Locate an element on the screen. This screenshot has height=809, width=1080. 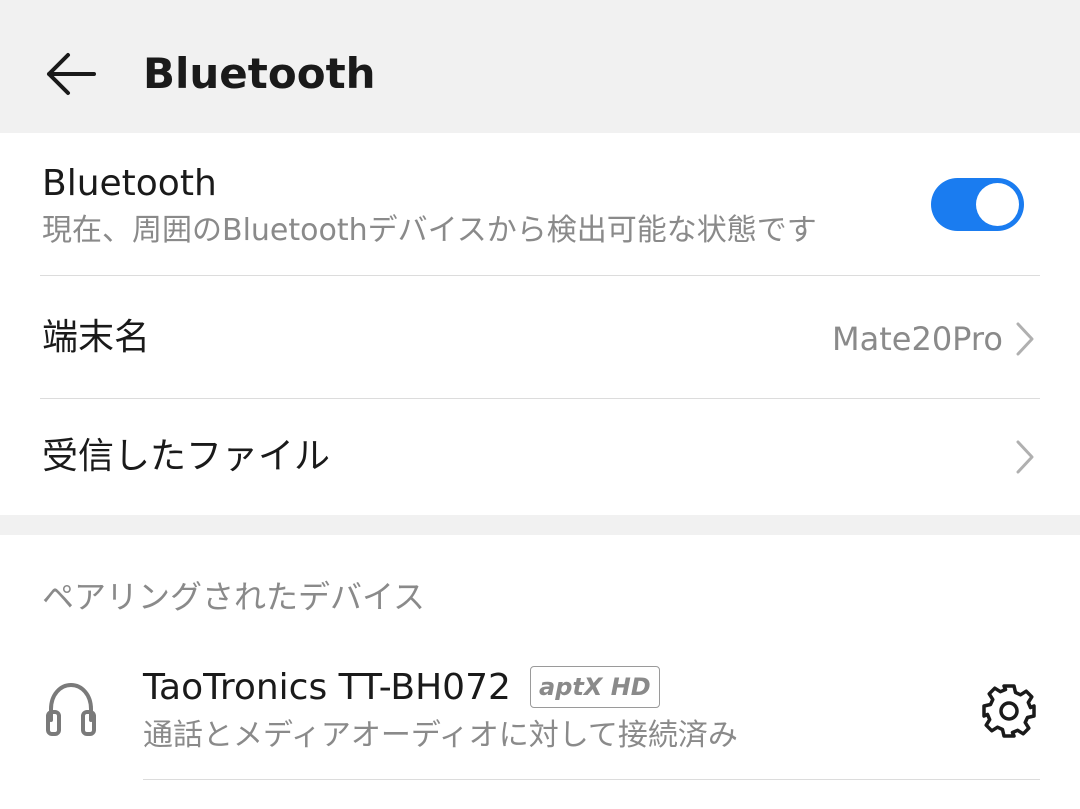
gear-icon is located at coordinates (1009, 711).